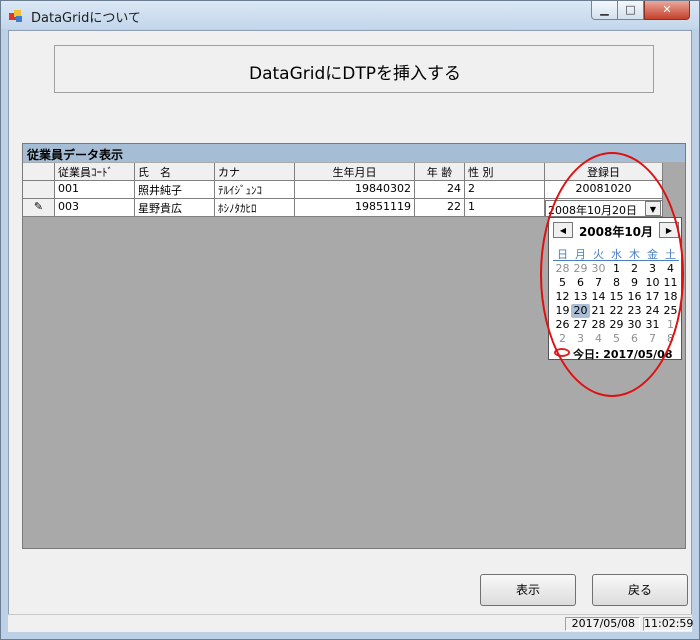  Describe the element at coordinates (255, 172) in the screenshot. I see `column-header-kana: カナ` at that location.